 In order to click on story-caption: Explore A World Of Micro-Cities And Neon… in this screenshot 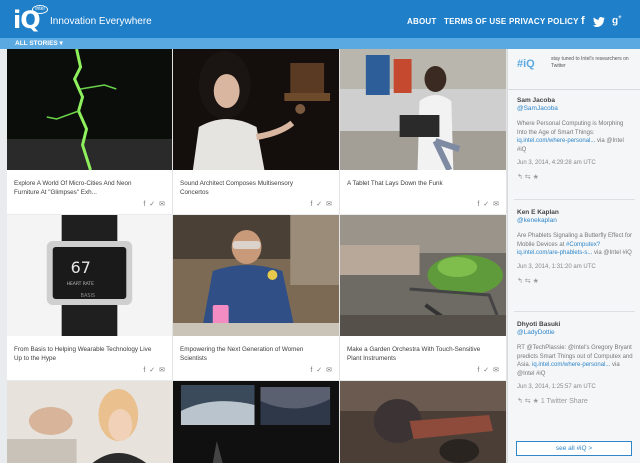, I will do `click(84, 188)`.